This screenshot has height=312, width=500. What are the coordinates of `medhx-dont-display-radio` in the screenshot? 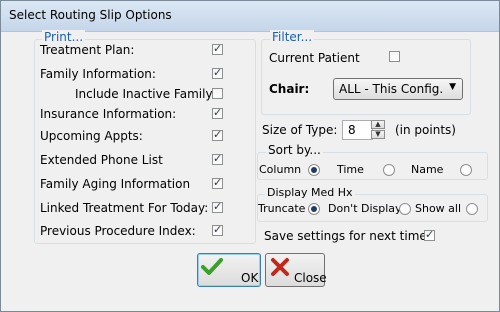 It's located at (405, 209).